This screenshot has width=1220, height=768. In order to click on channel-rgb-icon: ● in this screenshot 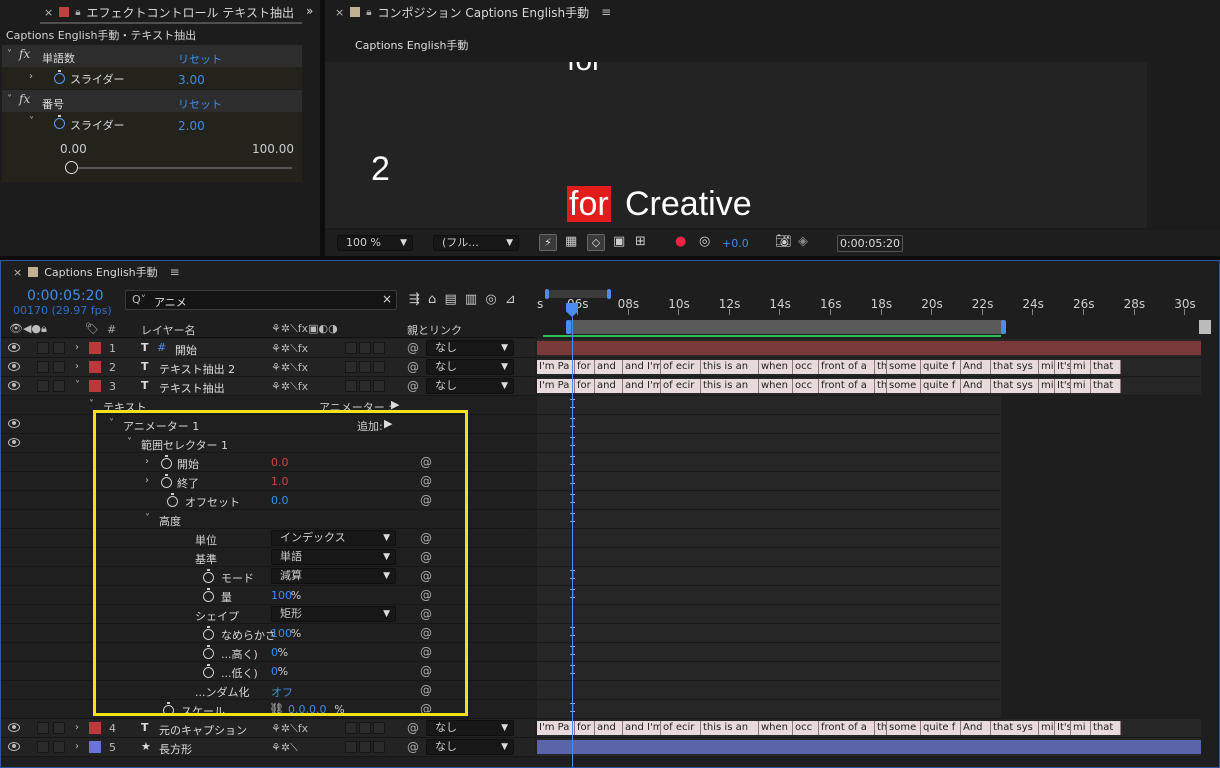, I will do `click(680, 241)`.